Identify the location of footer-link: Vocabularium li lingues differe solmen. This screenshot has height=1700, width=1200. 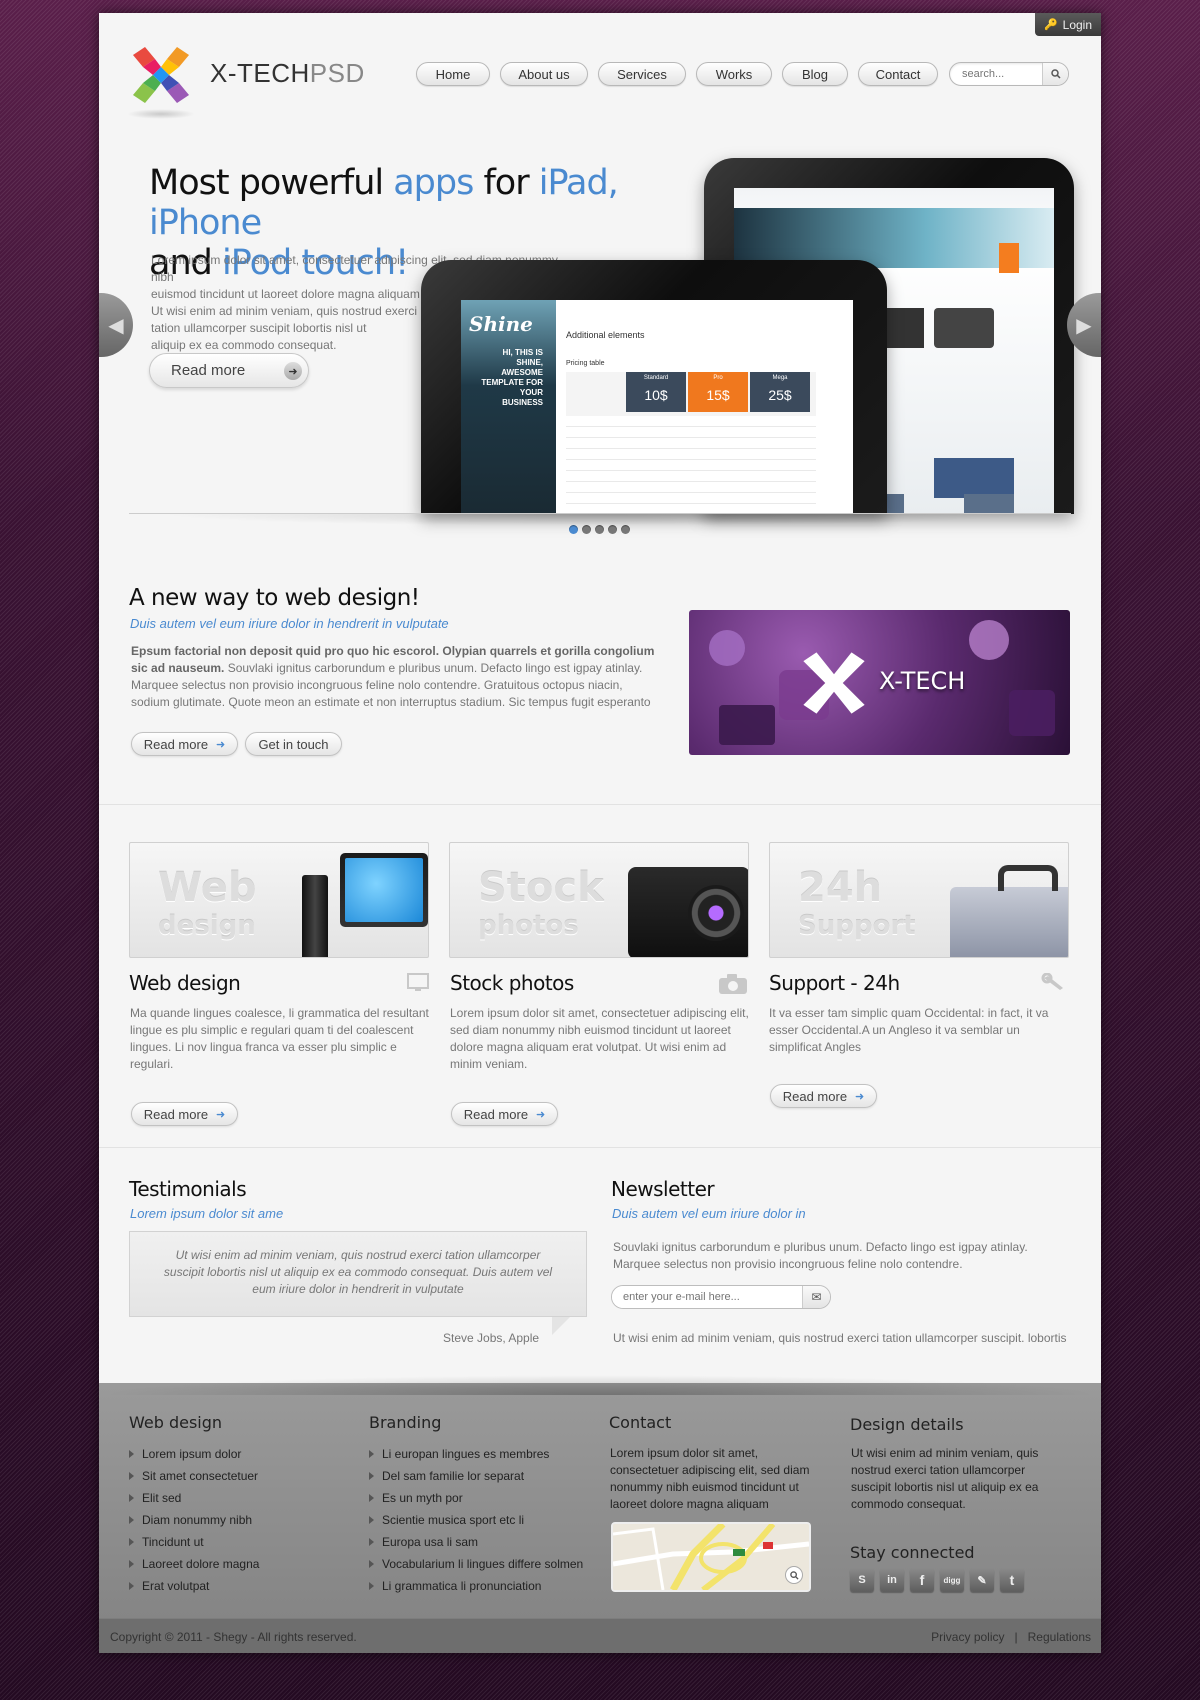
(476, 1564).